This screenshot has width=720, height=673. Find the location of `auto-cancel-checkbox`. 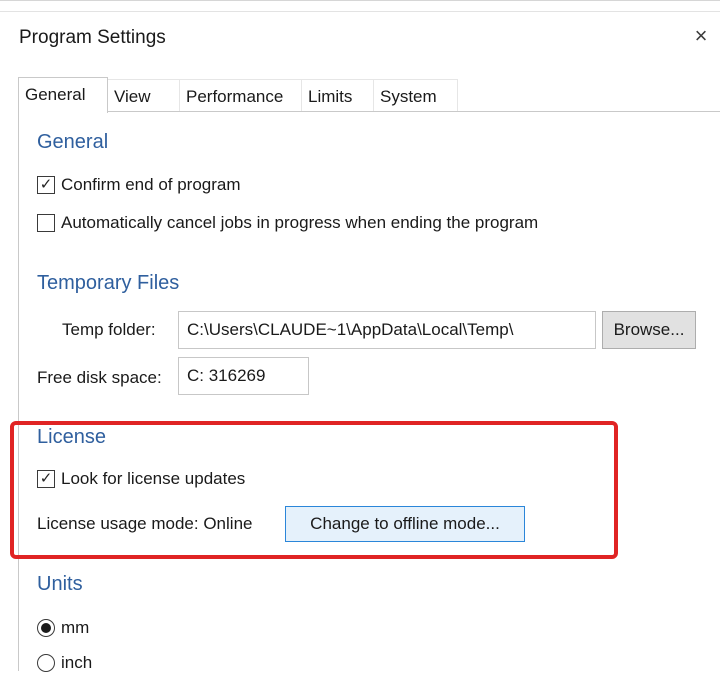

auto-cancel-checkbox is located at coordinates (46, 223).